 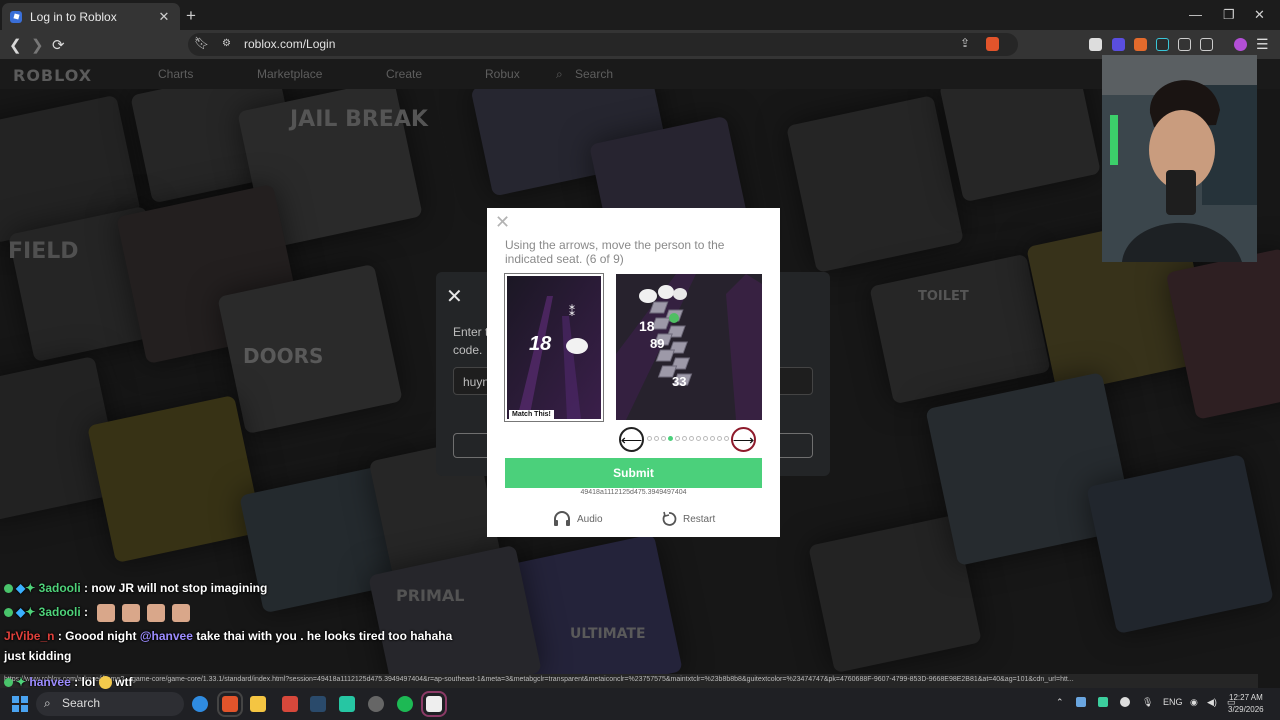 What do you see at coordinates (38, 656) in the screenshot?
I see `chat-text: just kidding` at bounding box center [38, 656].